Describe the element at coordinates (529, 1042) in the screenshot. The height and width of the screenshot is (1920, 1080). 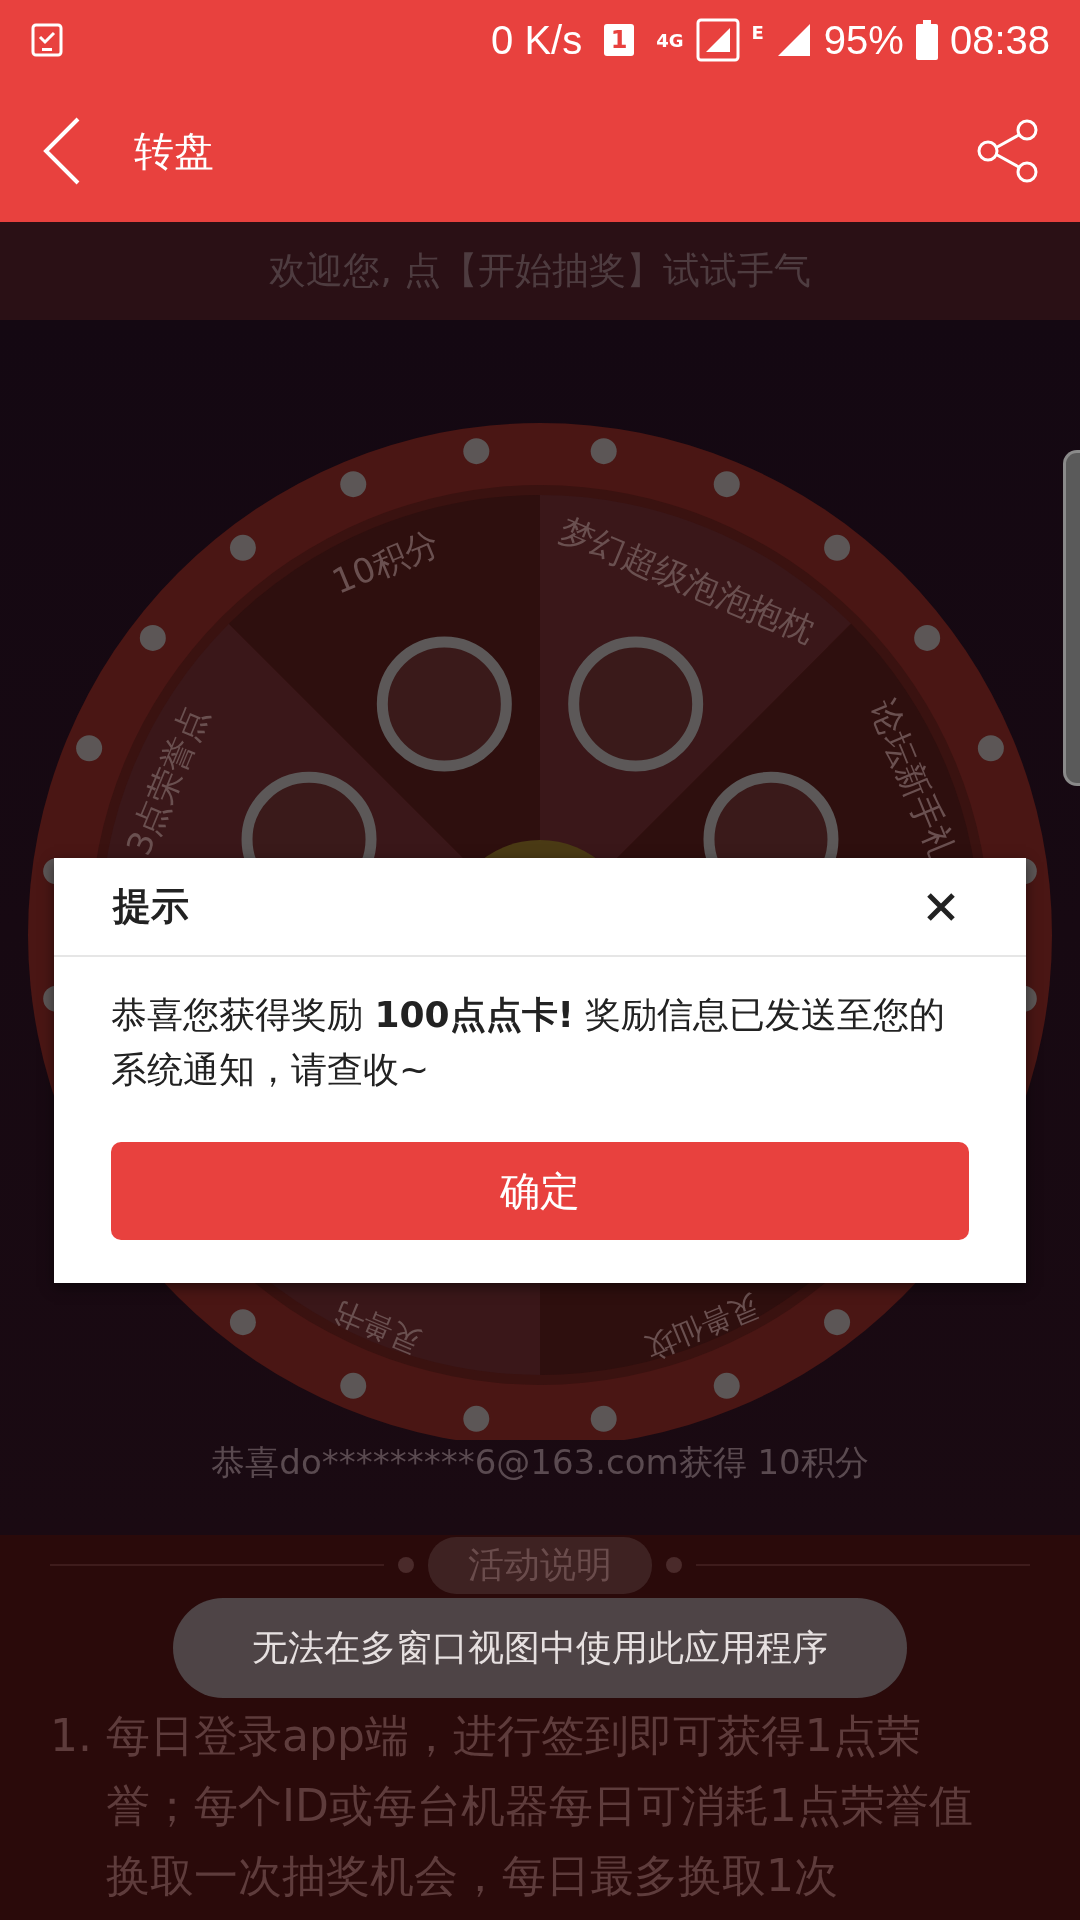
I see `dialog-message: 恭喜您获得奖励 100点点卡! 奖励信息已发送至您的系统通知，请查收~` at that location.